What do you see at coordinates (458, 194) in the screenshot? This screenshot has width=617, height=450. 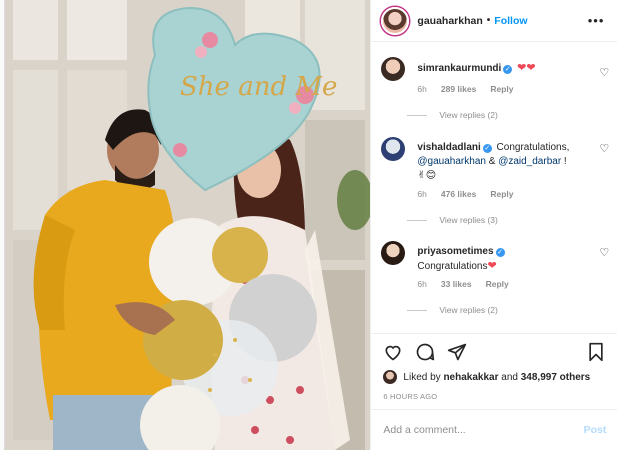 I see `comment-likes: 476 likes` at bounding box center [458, 194].